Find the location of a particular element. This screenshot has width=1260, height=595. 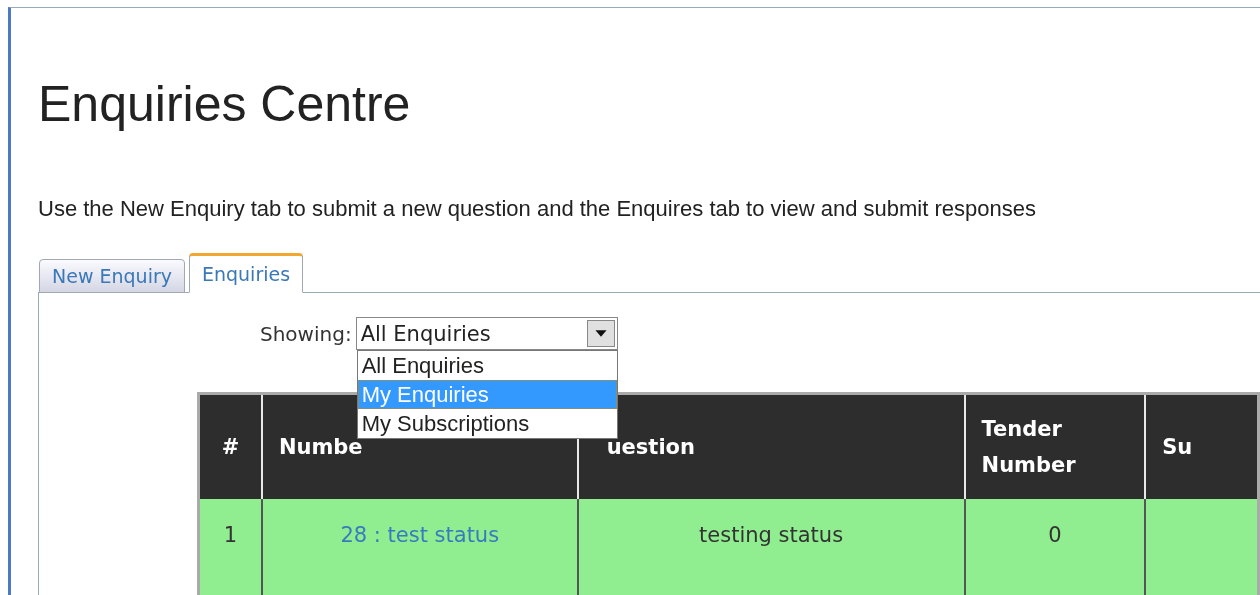

dropdown-option: My Enquiries is located at coordinates (487, 394).